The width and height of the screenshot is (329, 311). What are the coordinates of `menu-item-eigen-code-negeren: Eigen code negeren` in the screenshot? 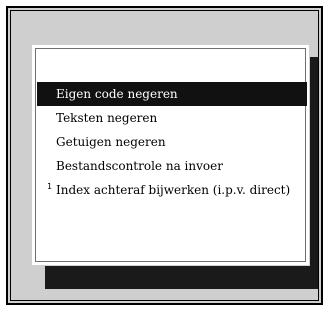 It's located at (172, 94).